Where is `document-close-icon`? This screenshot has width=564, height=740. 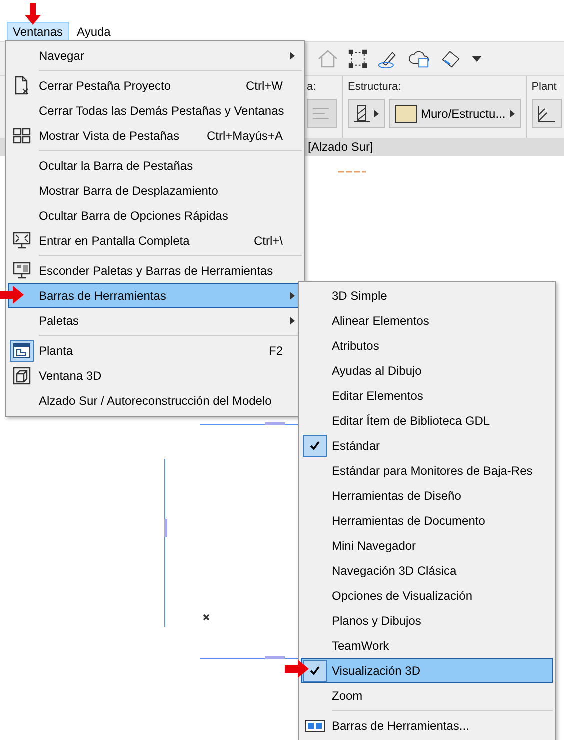
document-close-icon is located at coordinates (22, 86).